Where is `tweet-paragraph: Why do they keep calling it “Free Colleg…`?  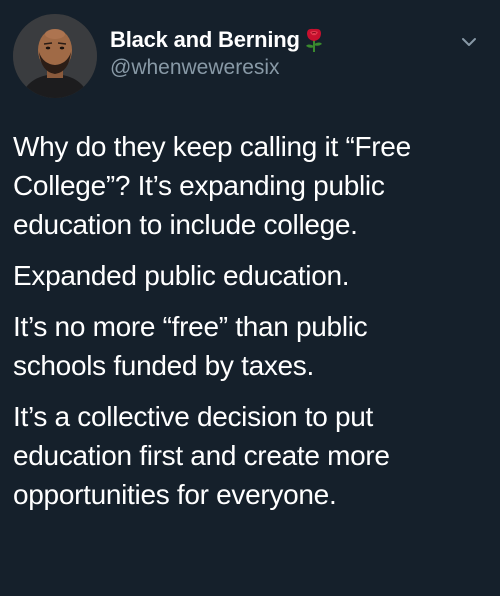
tweet-paragraph: Why do they keep calling it “Free Colleg… is located at coordinates (212, 185).